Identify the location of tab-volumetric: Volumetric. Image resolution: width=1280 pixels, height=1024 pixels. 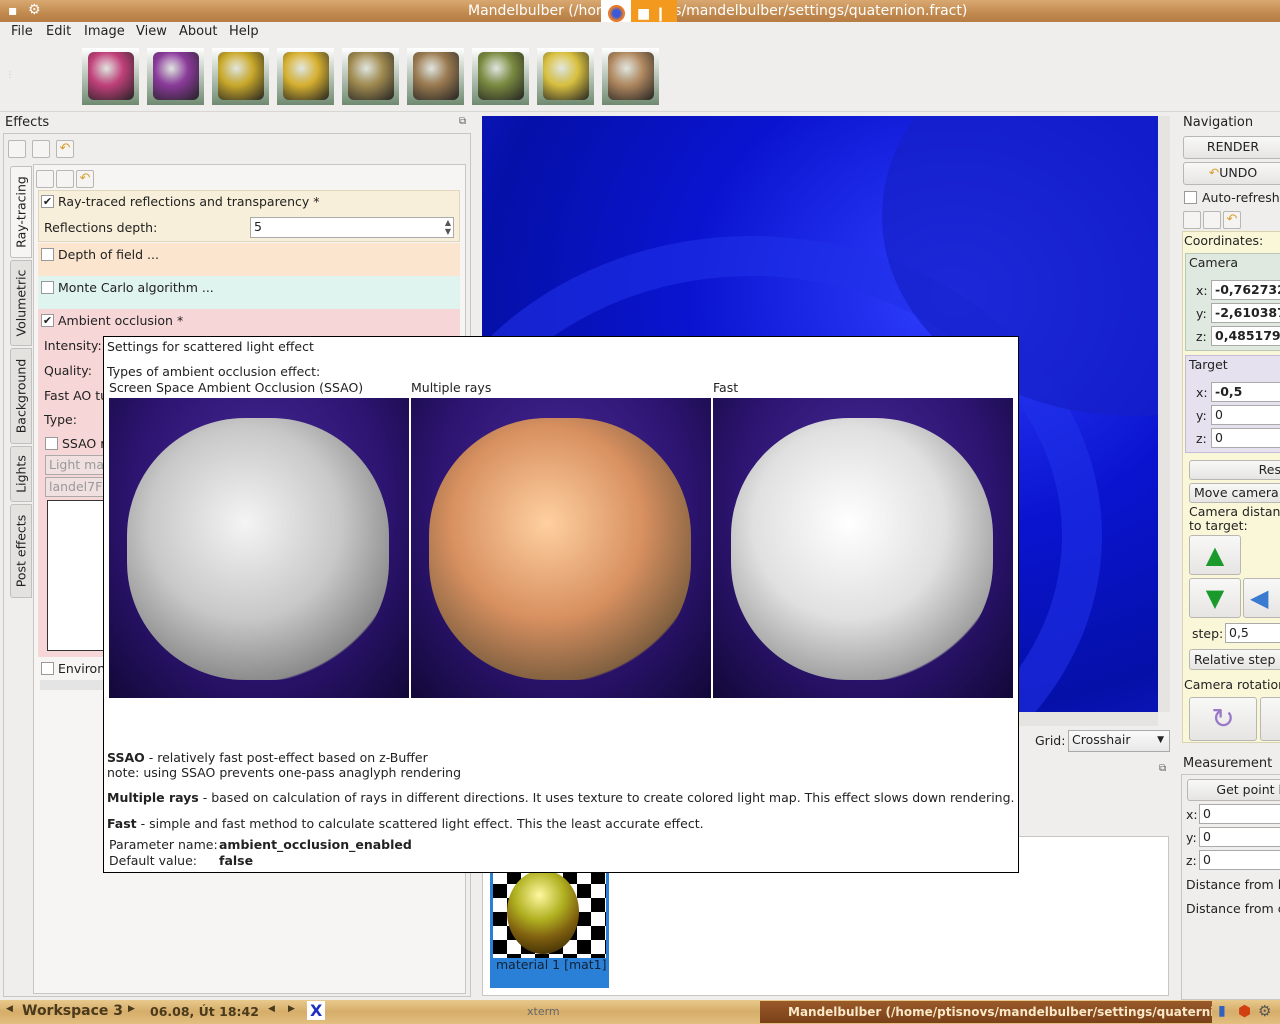
(21, 303).